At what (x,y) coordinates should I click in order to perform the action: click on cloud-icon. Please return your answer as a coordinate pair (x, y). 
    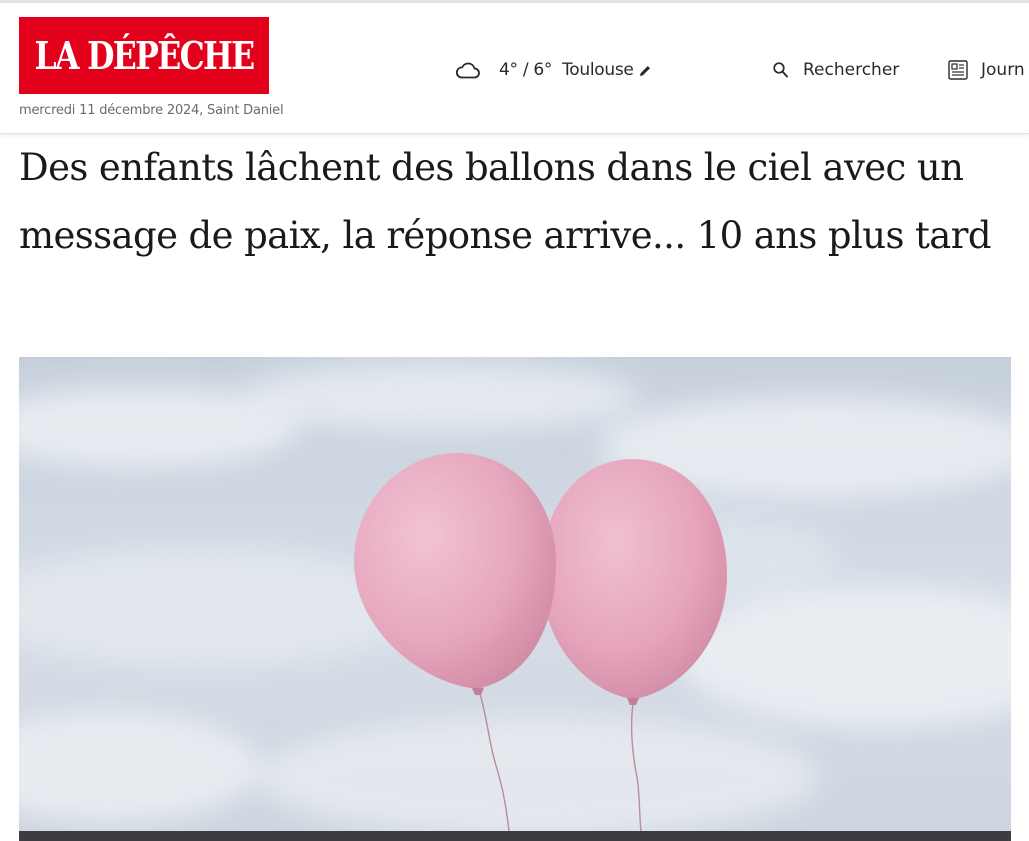
    Looking at the image, I should click on (468, 70).